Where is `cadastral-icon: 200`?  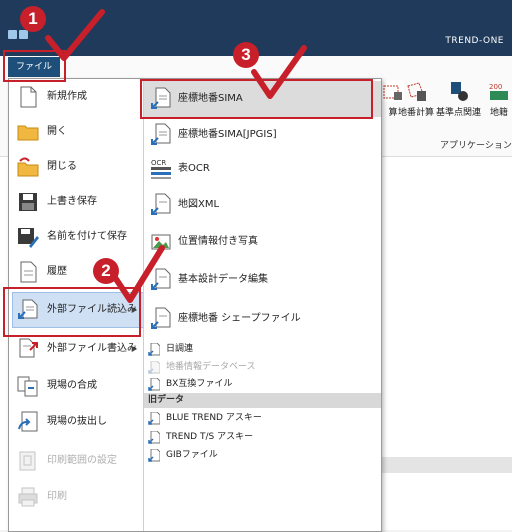 cadastral-icon: 200 is located at coordinates (499, 91).